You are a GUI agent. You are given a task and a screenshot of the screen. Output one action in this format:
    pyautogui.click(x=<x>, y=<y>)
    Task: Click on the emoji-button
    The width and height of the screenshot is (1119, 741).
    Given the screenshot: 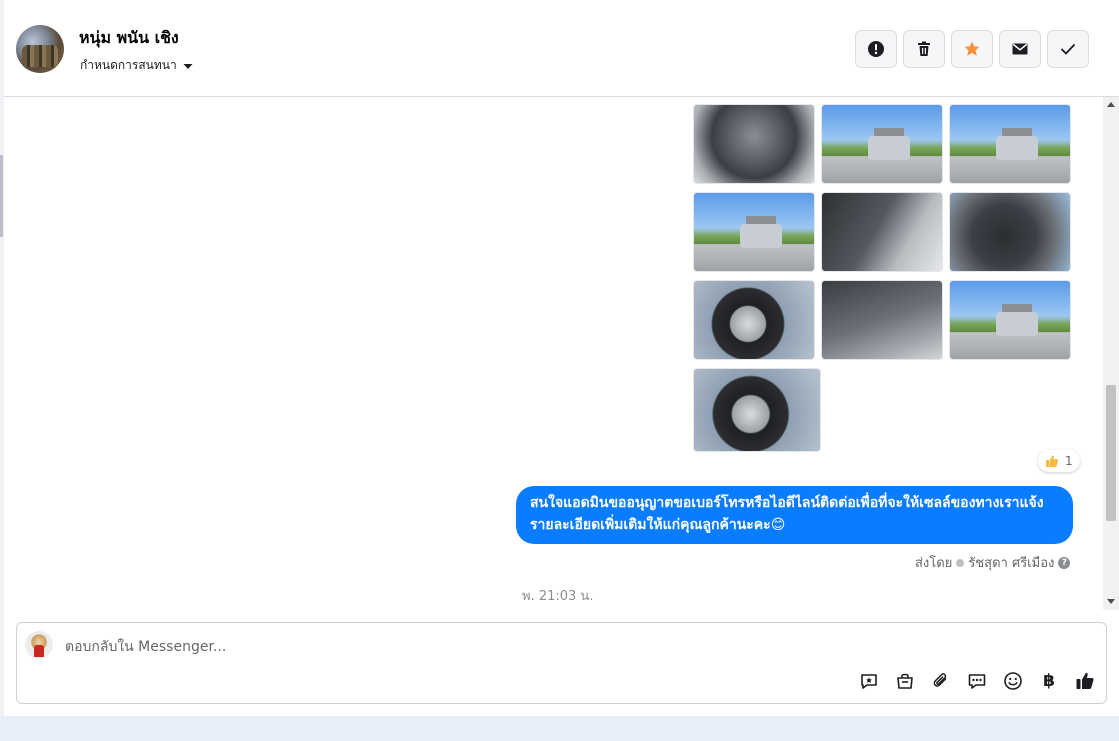 What is the action you would take?
    pyautogui.click(x=1013, y=681)
    